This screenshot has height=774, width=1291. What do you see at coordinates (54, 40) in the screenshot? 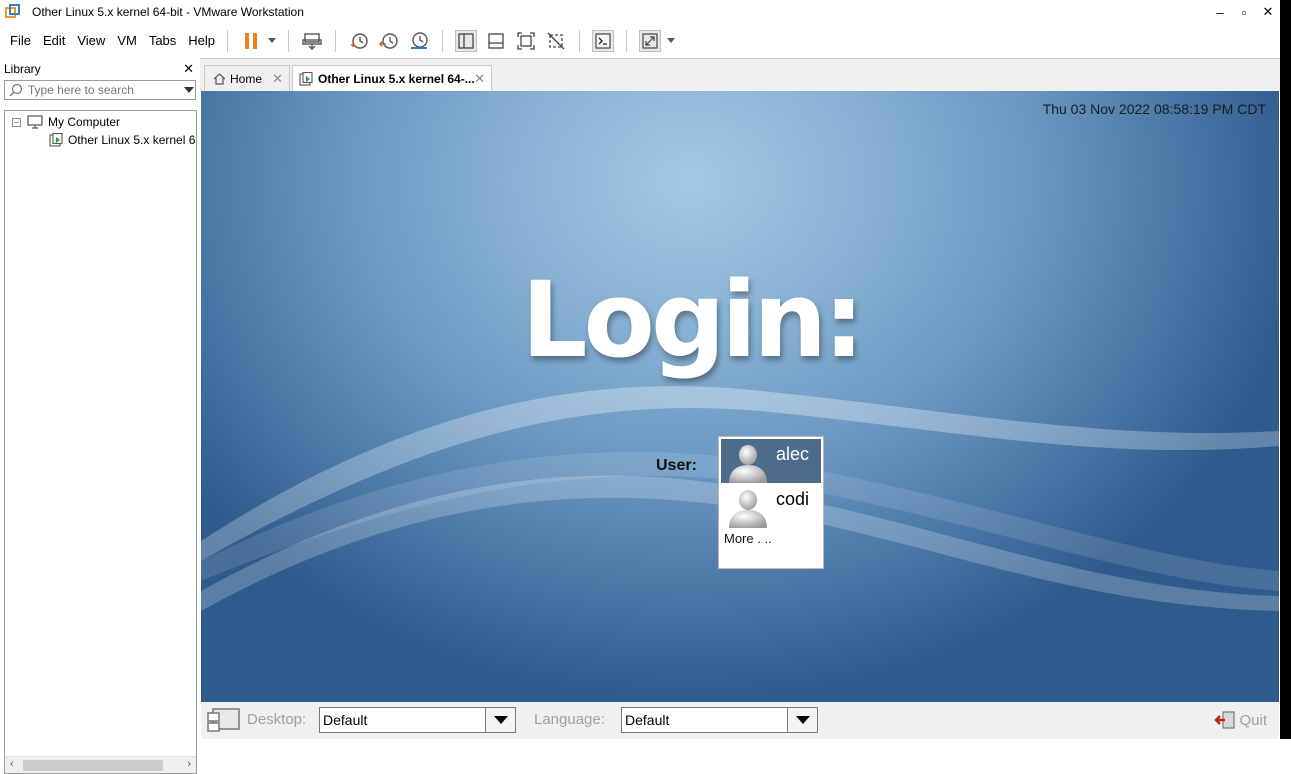
I see `menu-edit: Edit` at bounding box center [54, 40].